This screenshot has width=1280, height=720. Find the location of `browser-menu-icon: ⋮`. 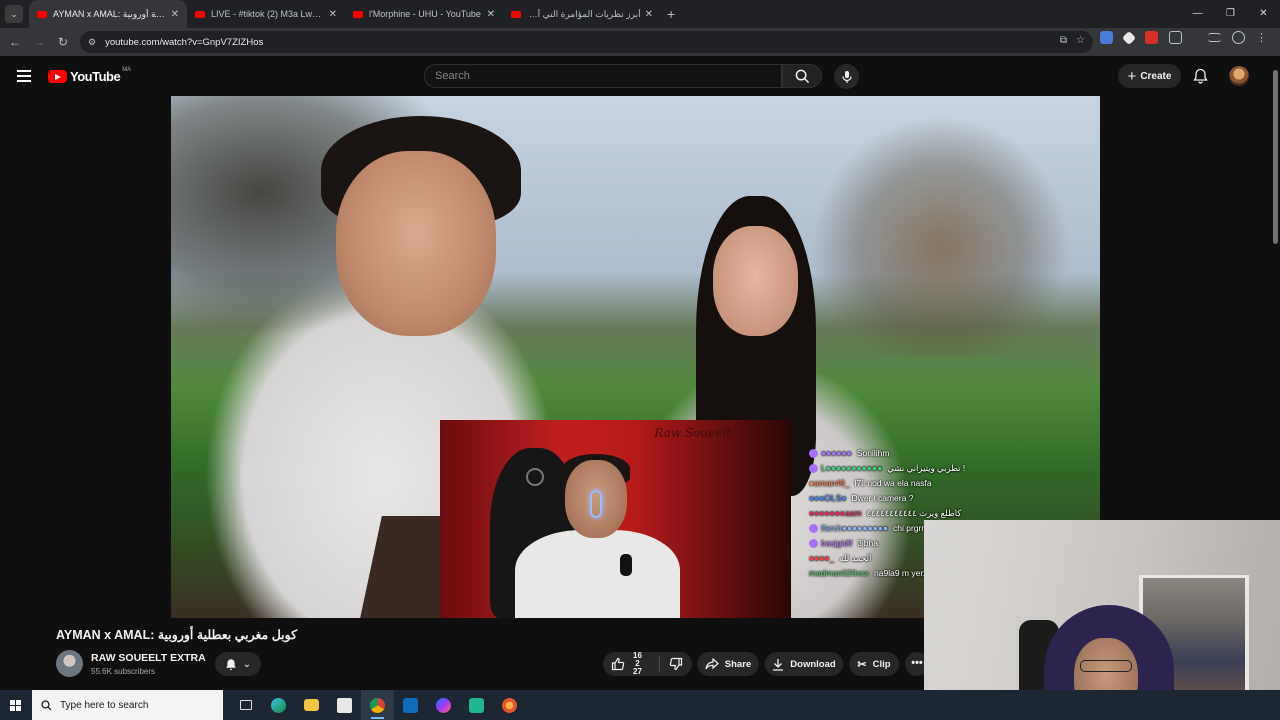

browser-menu-icon: ⋮ is located at coordinates (1261, 37).